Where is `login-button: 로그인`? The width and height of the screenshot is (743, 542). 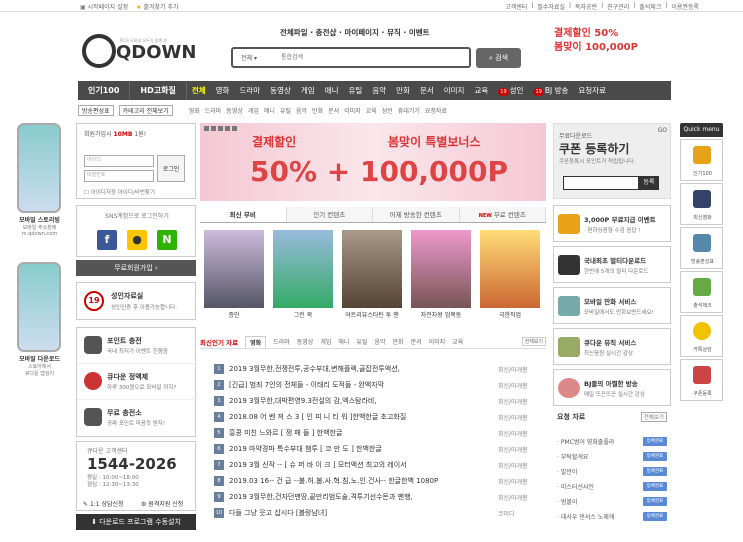
login-button: 로그인 is located at coordinates (171, 168).